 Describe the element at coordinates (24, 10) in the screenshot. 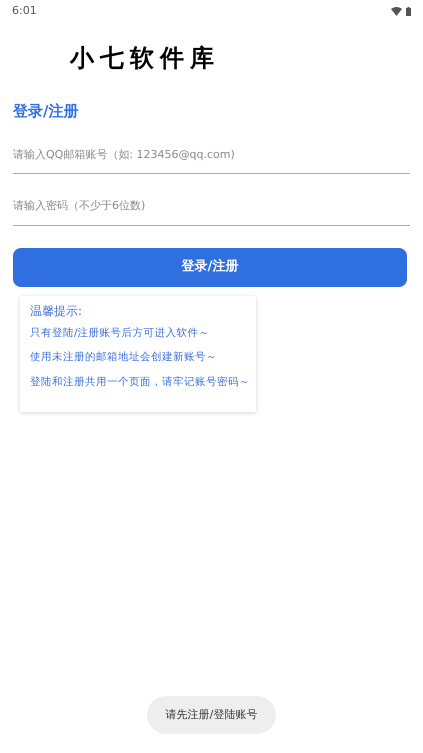

I see `status-time: 6:01` at that location.